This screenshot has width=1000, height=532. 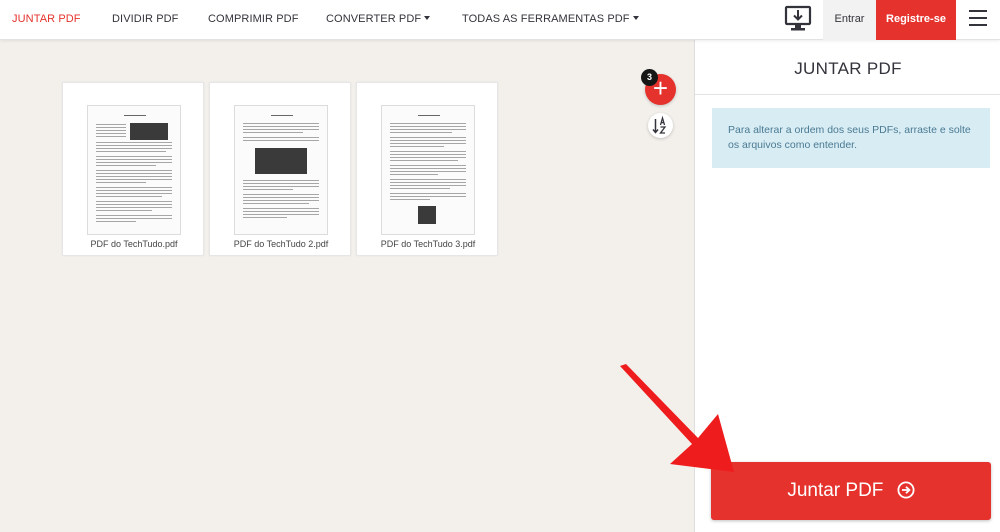 I want to click on sort-button, so click(x=660, y=125).